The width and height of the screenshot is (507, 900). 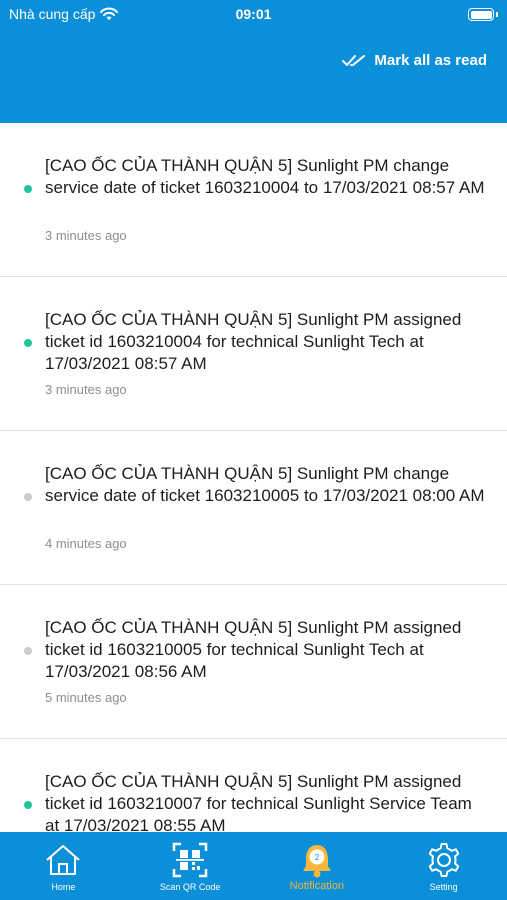 I want to click on tab-notification-label: Notification, so click(x=317, y=886).